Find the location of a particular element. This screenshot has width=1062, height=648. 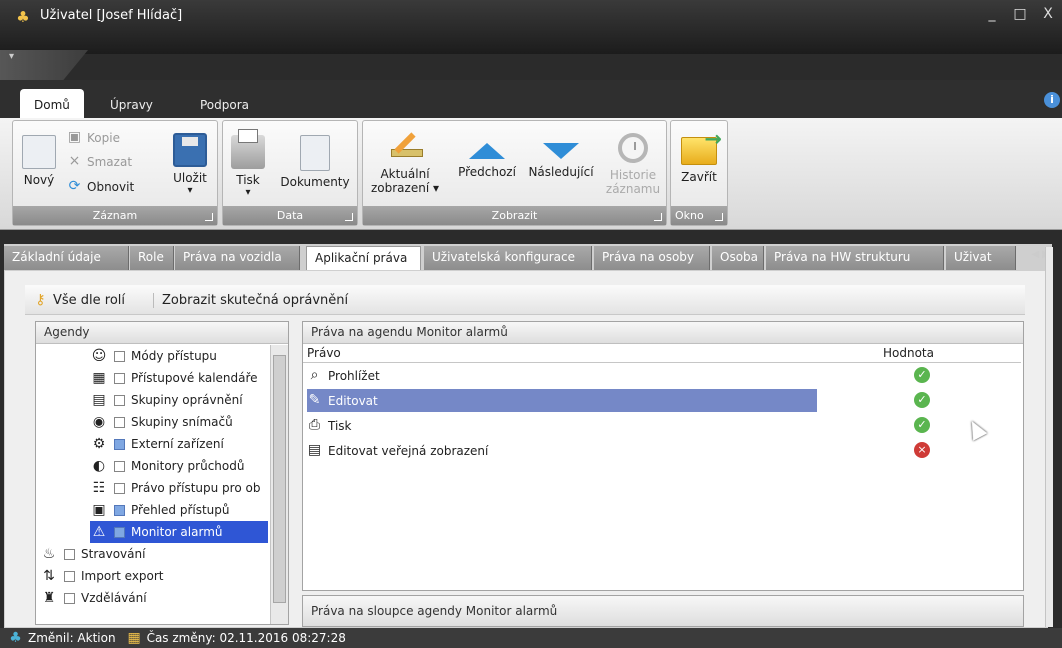

tab-role: Role is located at coordinates (152, 258).